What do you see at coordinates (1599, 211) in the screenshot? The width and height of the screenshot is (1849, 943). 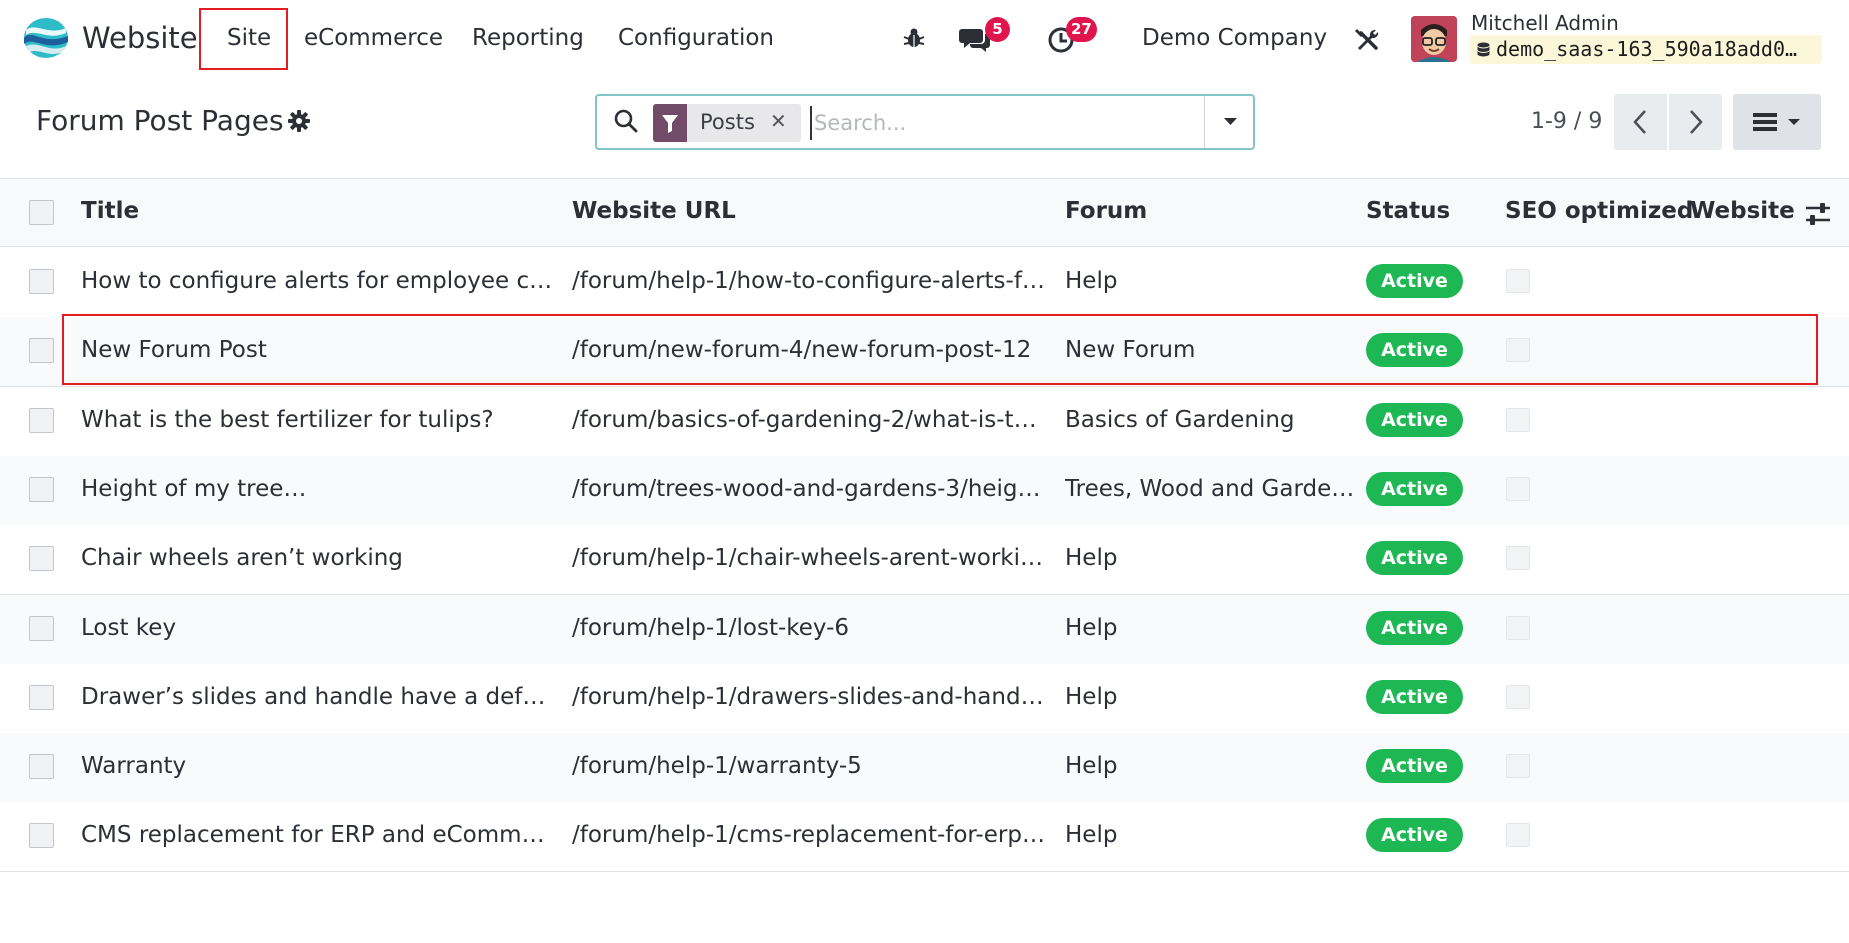 I see `column-seo-optimized: SEO optimized` at bounding box center [1599, 211].